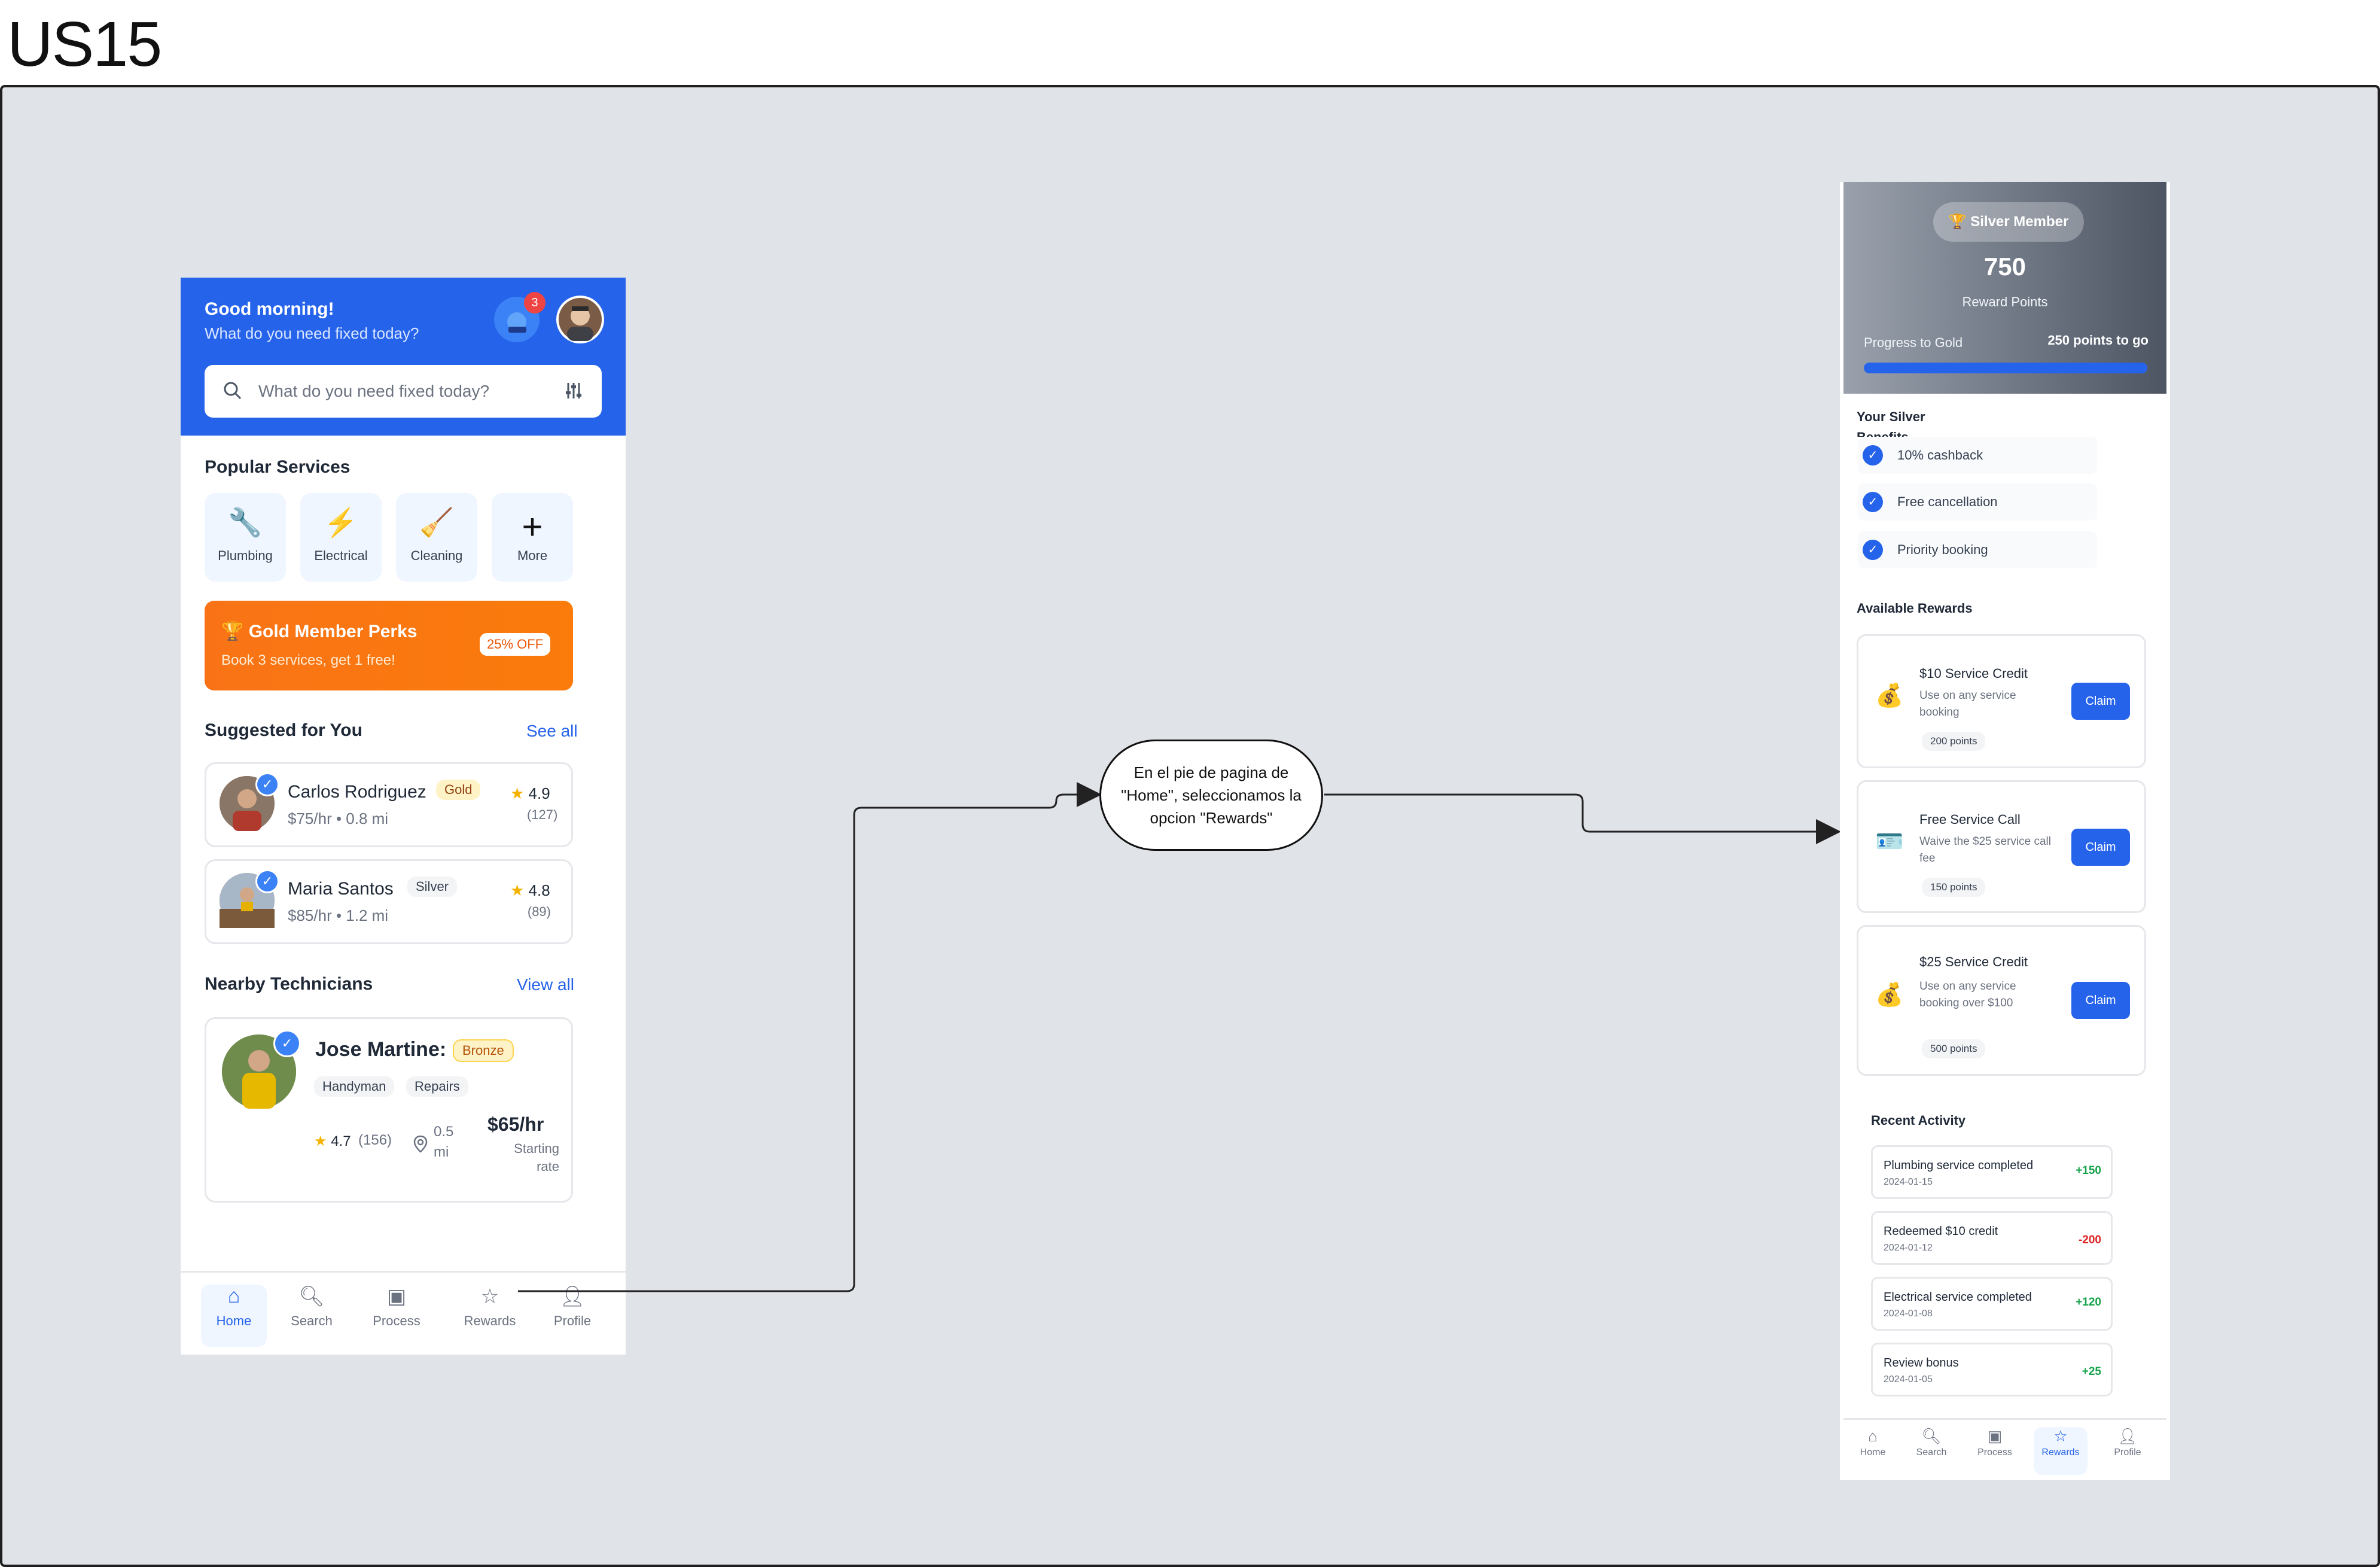 This screenshot has width=2380, height=1567. I want to click on activity-value: +120, so click(2088, 1302).